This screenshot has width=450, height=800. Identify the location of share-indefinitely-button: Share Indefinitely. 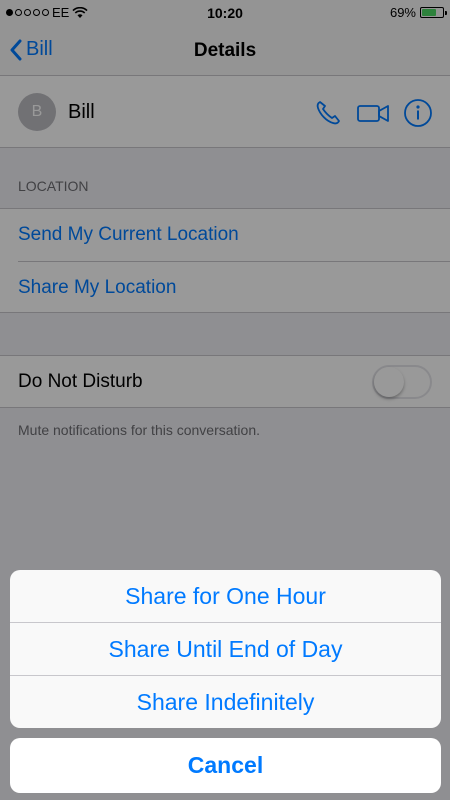
(225, 702).